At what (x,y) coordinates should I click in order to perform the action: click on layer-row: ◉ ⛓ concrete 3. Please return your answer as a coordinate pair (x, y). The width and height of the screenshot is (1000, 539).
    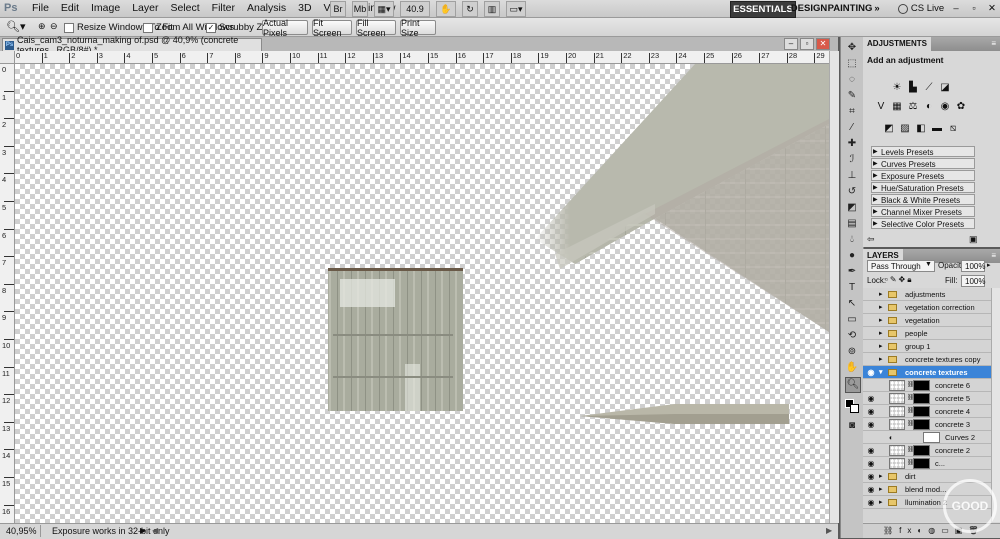
    Looking at the image, I should click on (927, 424).